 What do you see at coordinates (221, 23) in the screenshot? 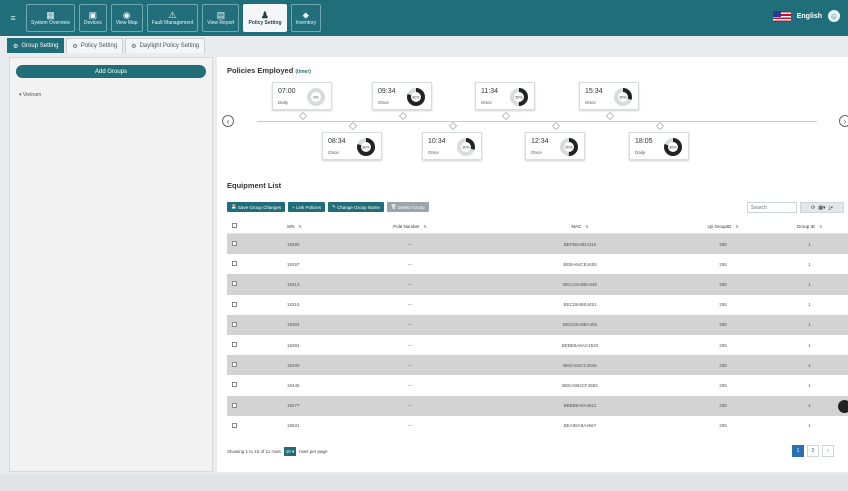
I see `nav-label: View Report` at bounding box center [221, 23].